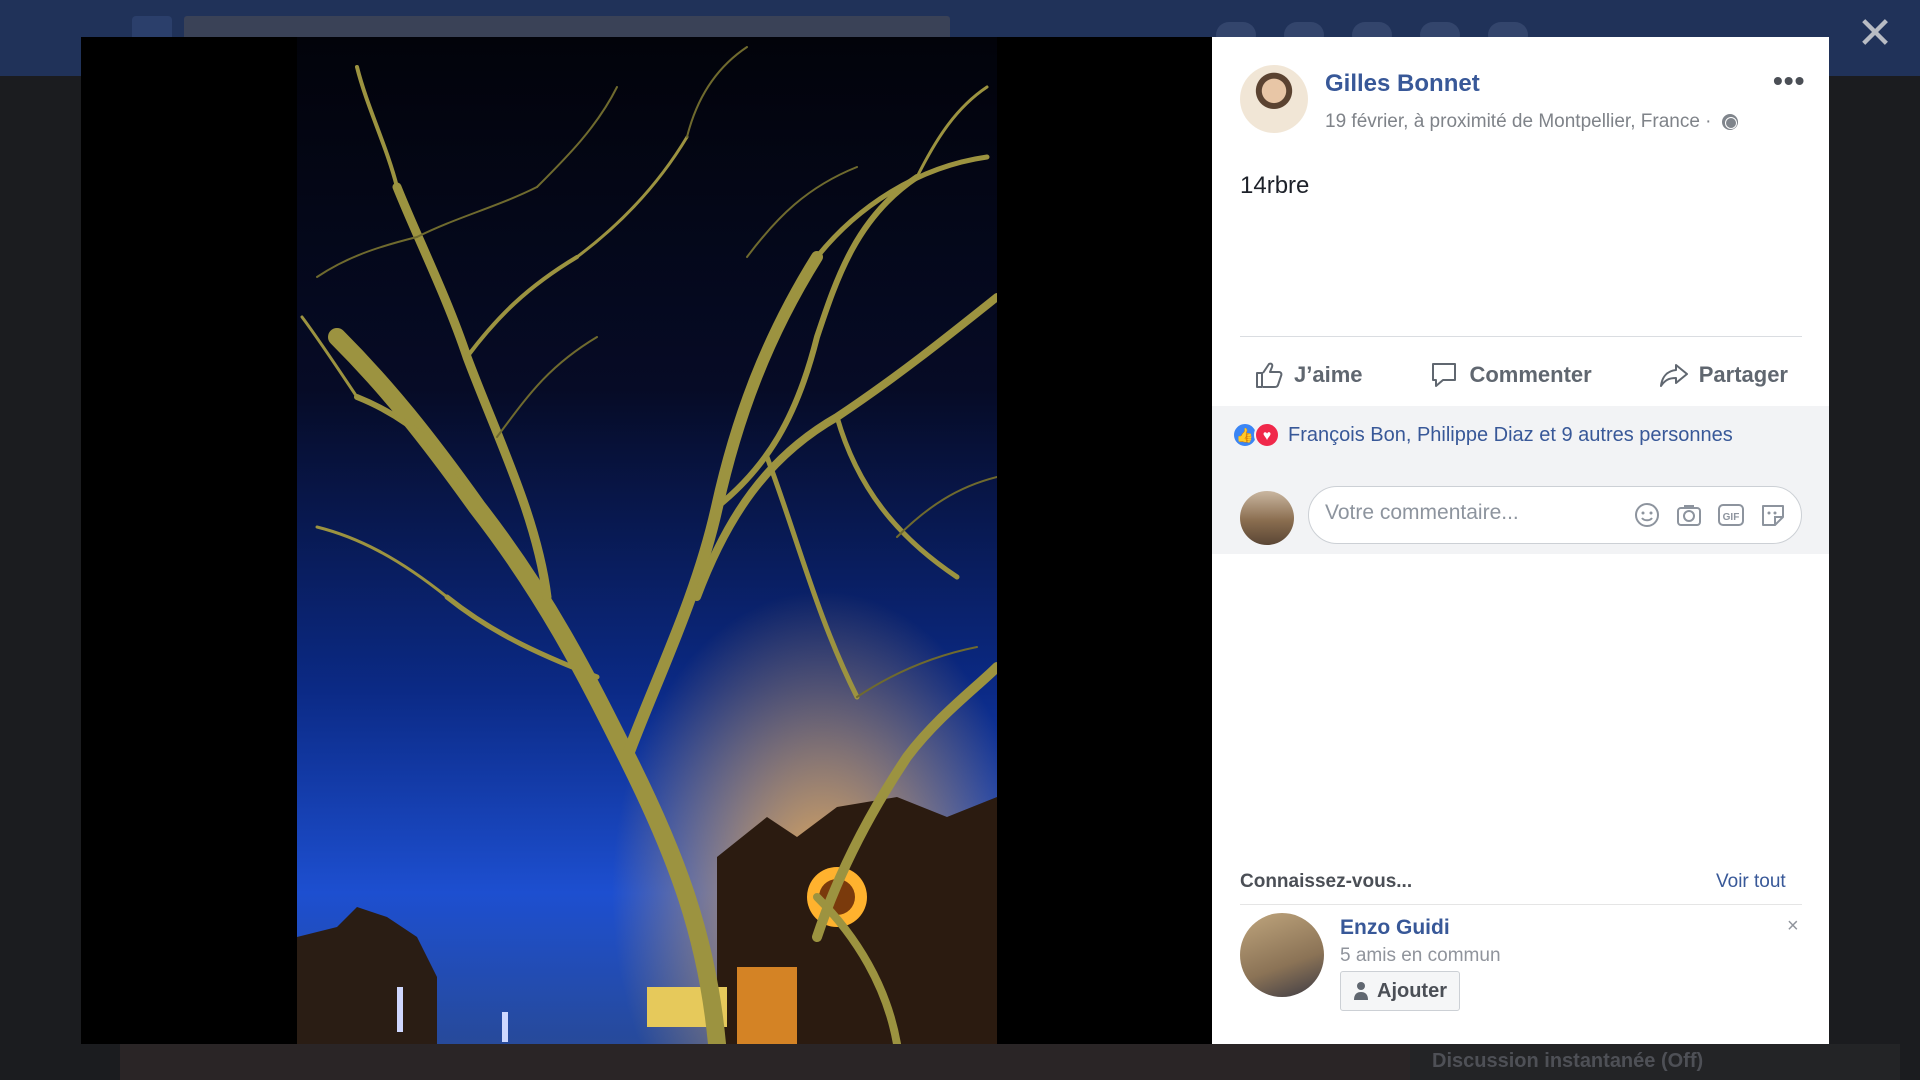 The image size is (1920, 1080). I want to click on share-button: Partager, so click(1723, 375).